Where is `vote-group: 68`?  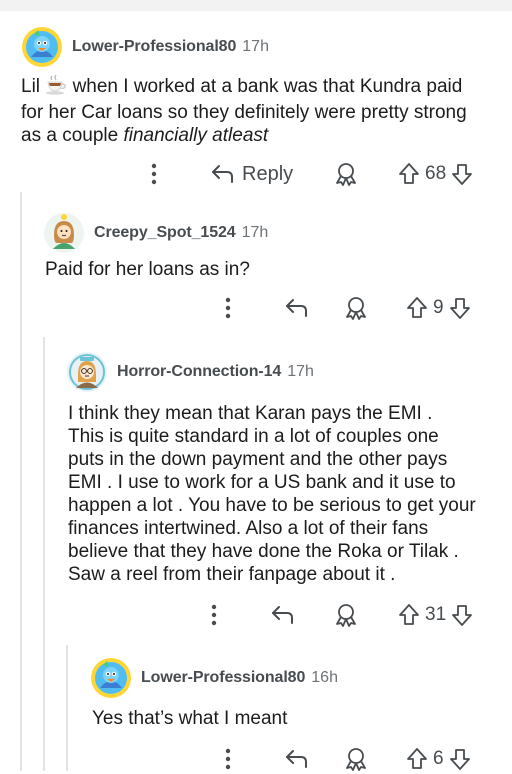 vote-group: 68 is located at coordinates (435, 174).